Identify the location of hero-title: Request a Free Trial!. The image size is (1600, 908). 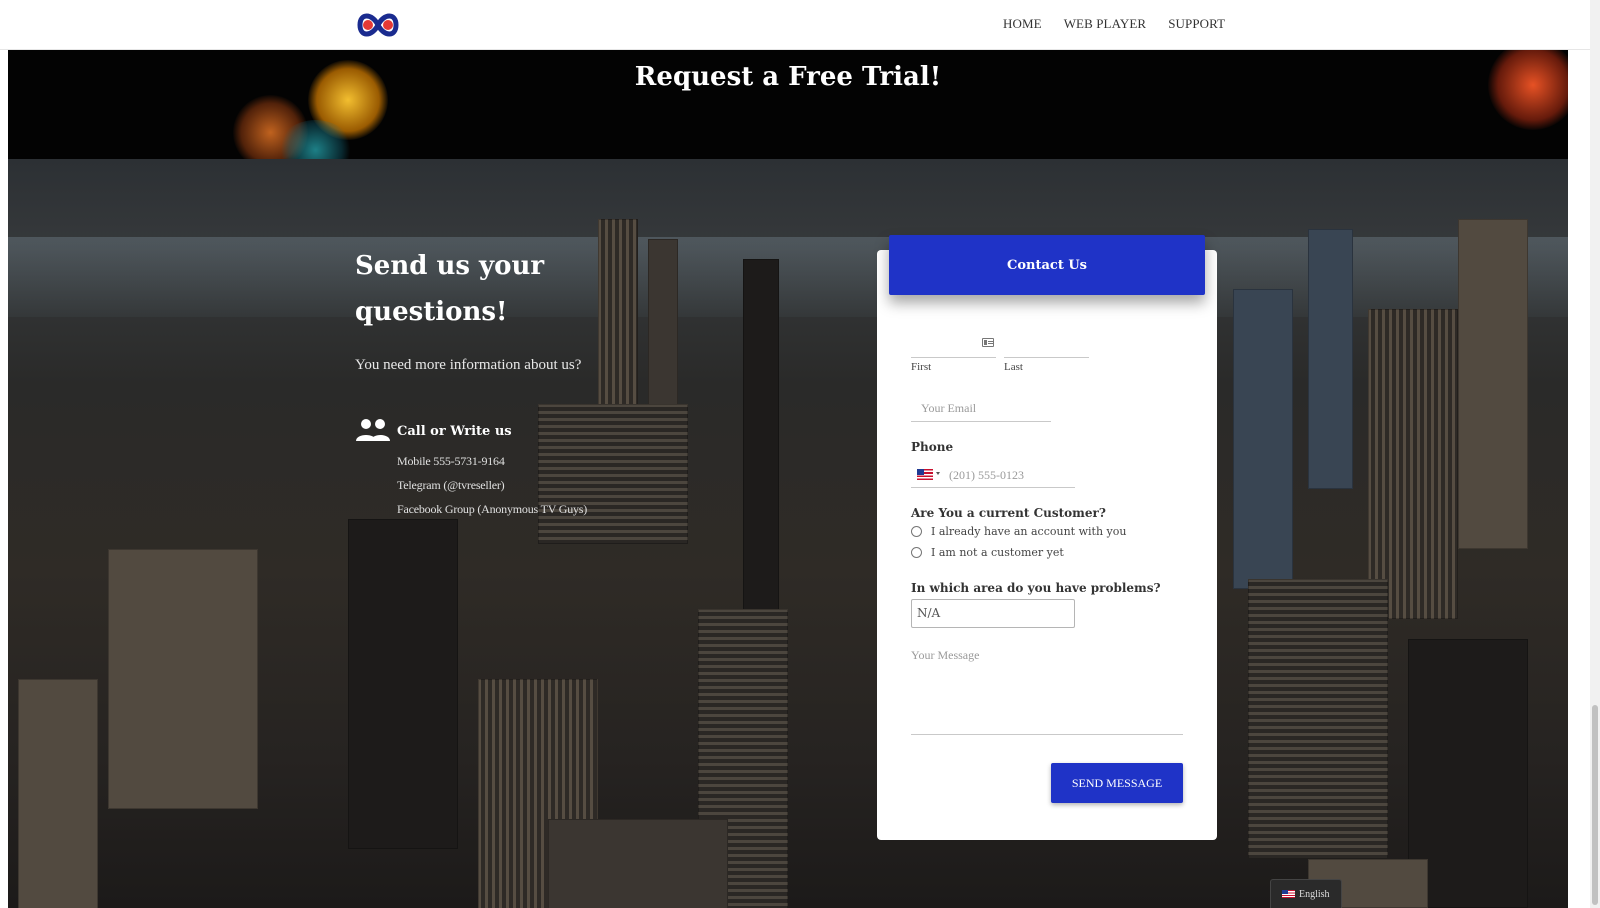
(788, 77).